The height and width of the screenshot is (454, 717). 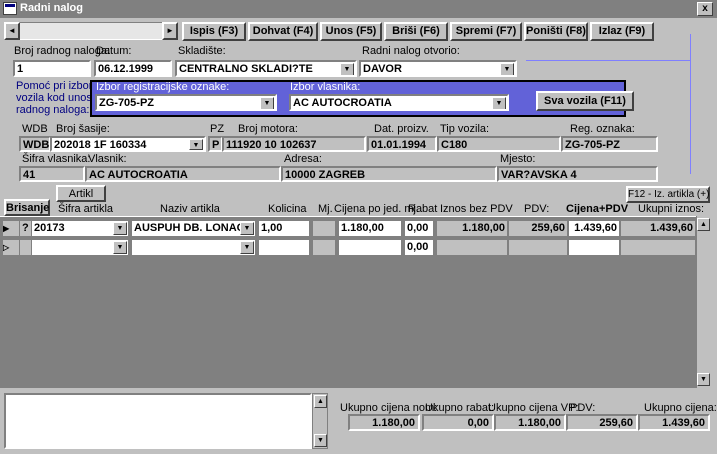 What do you see at coordinates (189, 228) in the screenshot?
I see `row1-article-name-value: AUSPUH DB. LONAC` at bounding box center [189, 228].